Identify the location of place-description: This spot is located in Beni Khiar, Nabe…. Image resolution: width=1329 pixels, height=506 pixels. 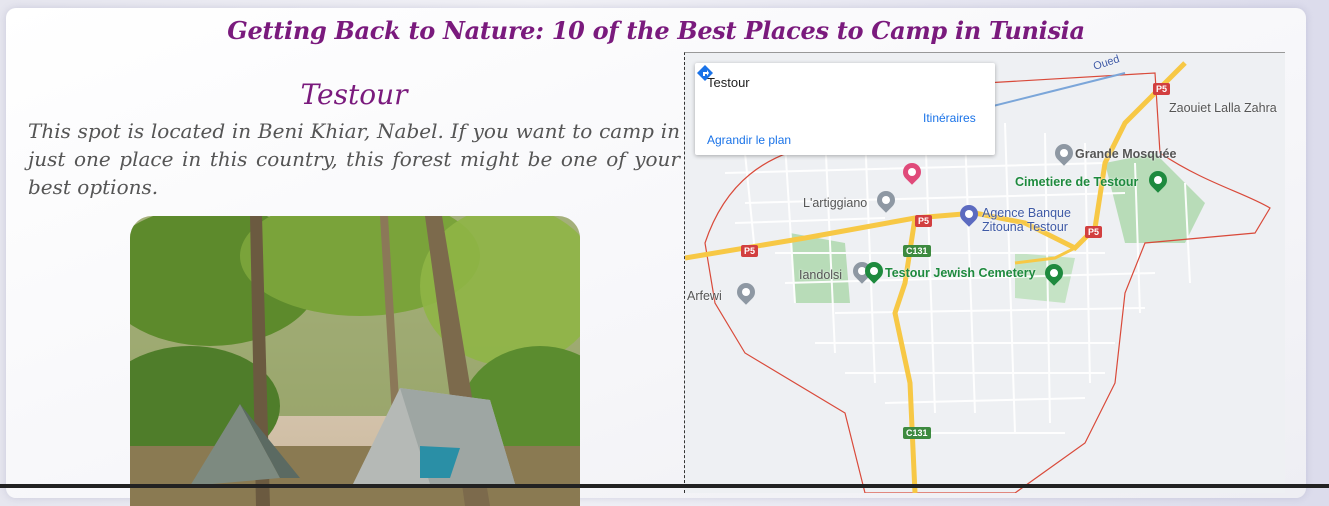
(354, 159).